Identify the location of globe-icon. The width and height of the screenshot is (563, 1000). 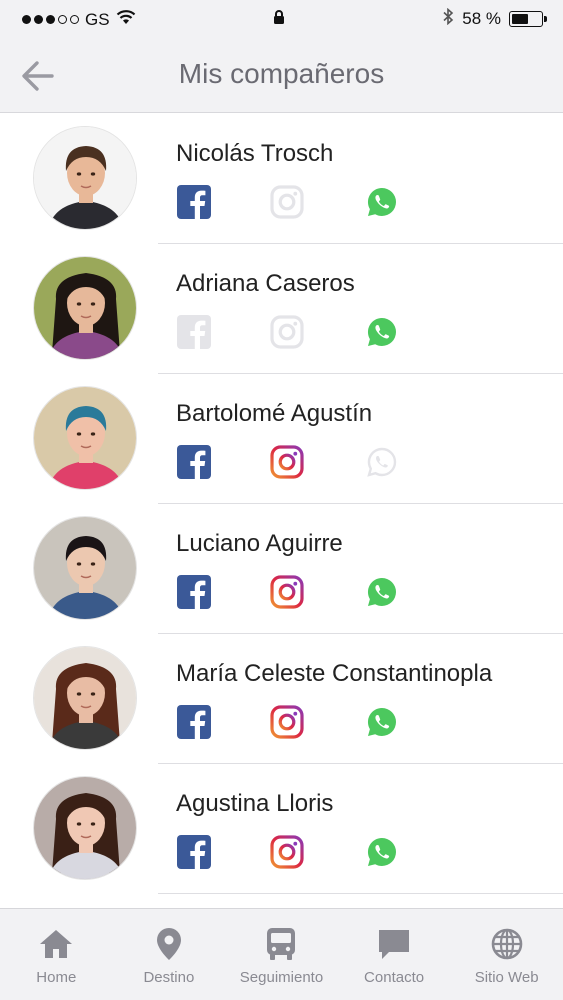
(507, 944).